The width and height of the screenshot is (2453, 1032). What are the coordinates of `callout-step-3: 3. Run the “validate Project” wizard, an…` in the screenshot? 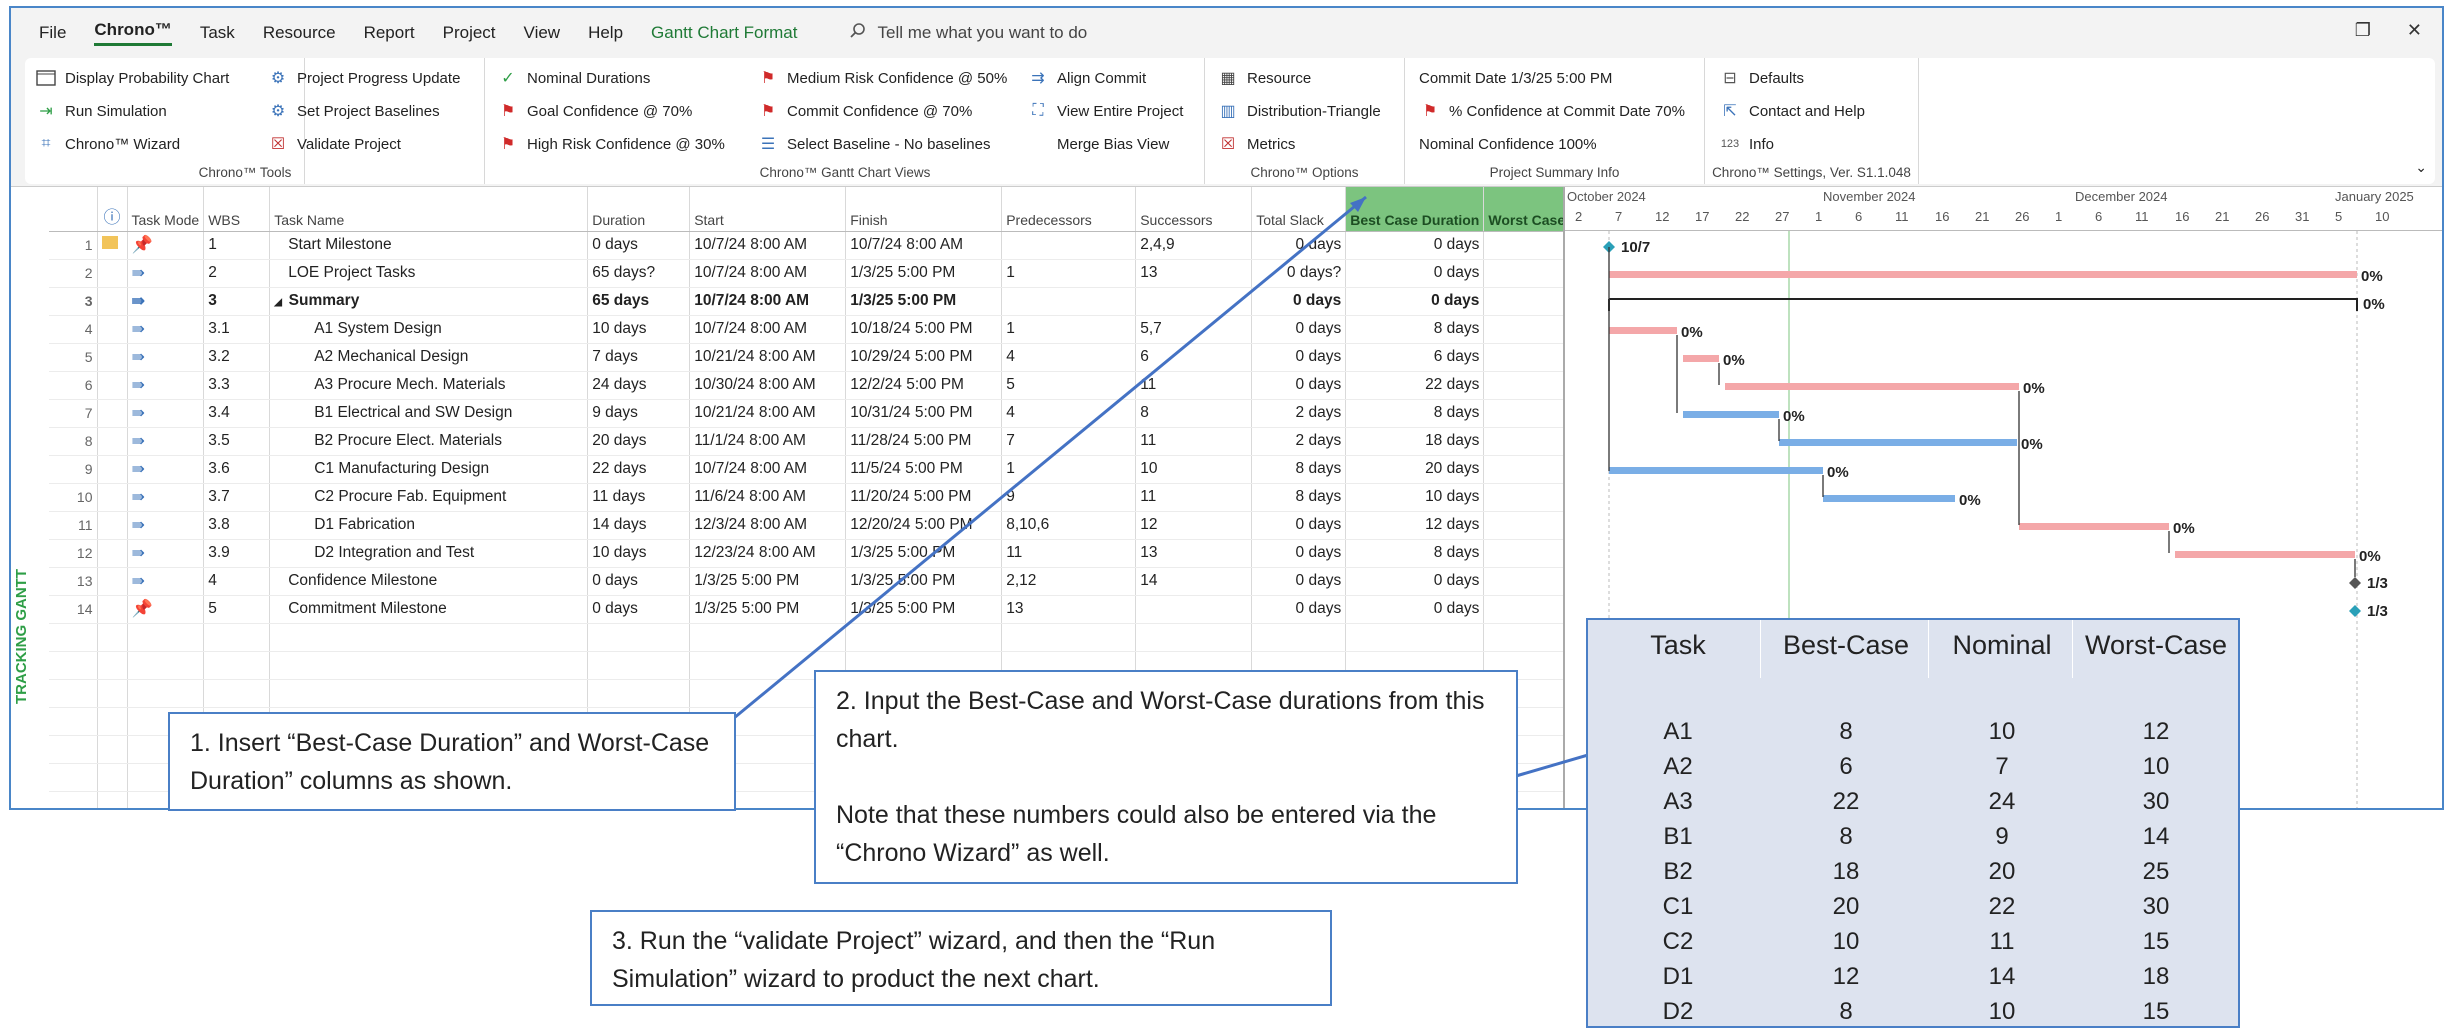 It's located at (961, 958).